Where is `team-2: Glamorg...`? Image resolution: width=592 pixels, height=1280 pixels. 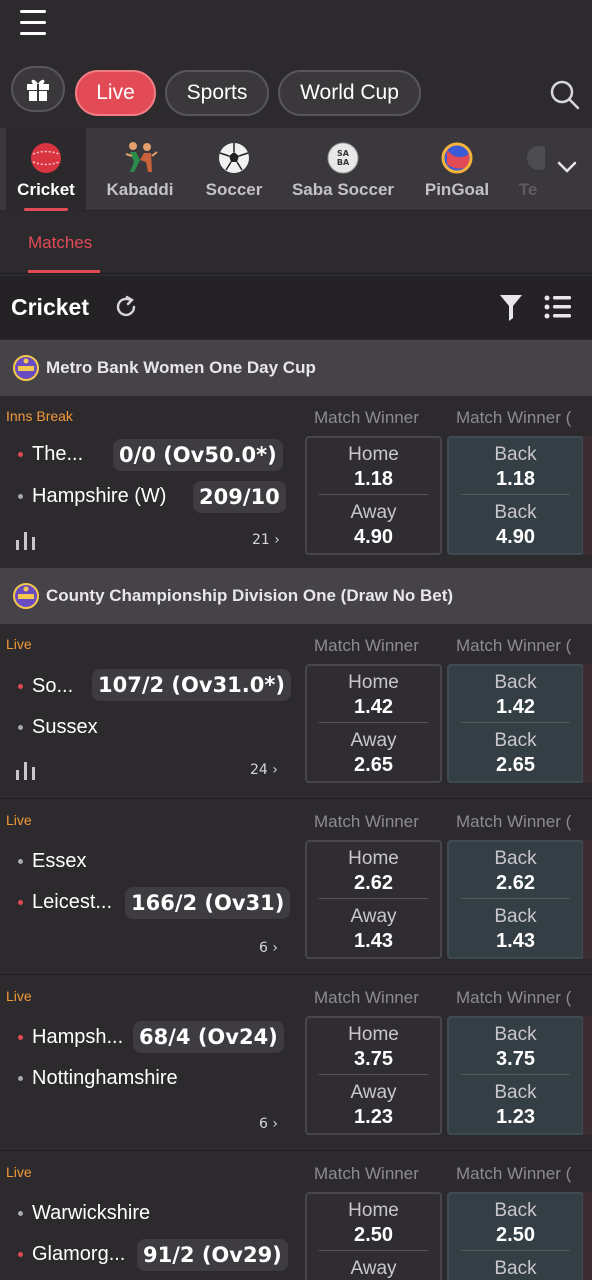
team-2: Glamorg... is located at coordinates (71, 1254).